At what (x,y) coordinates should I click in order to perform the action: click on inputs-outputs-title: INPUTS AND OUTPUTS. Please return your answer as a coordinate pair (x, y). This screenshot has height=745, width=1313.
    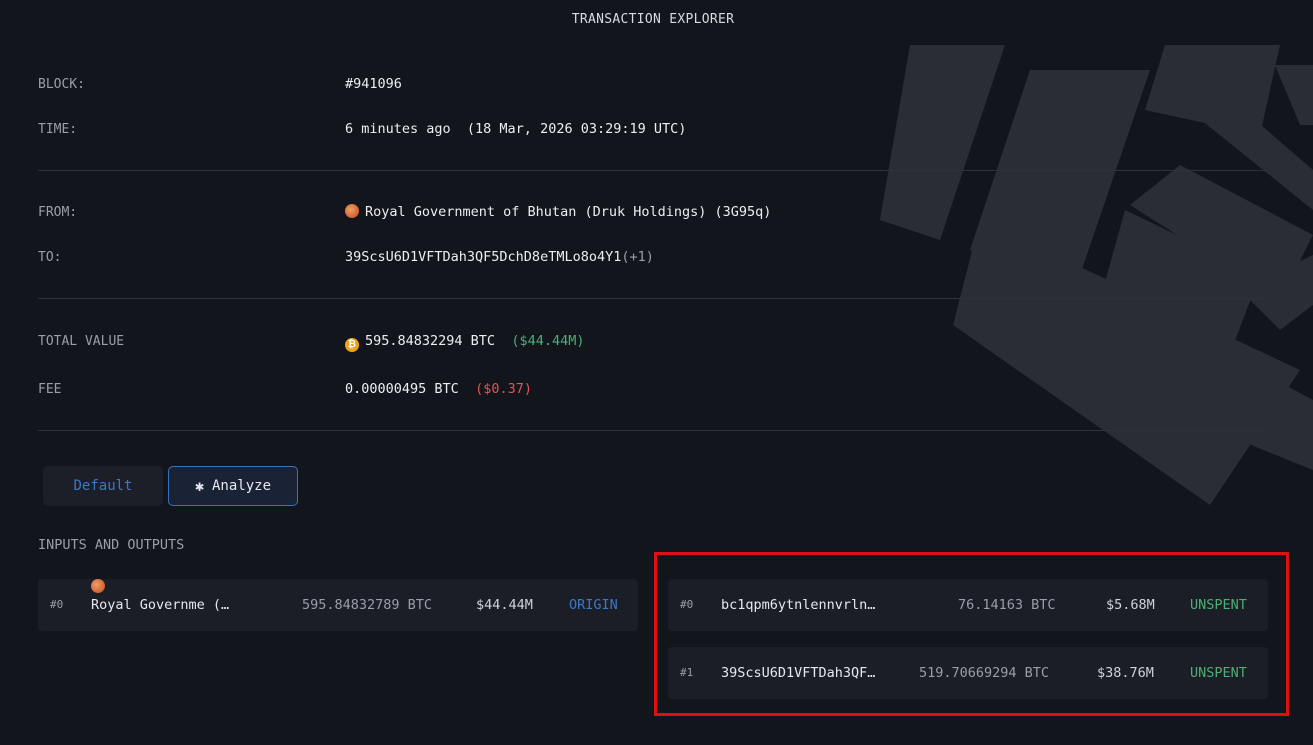
    Looking at the image, I should click on (111, 545).